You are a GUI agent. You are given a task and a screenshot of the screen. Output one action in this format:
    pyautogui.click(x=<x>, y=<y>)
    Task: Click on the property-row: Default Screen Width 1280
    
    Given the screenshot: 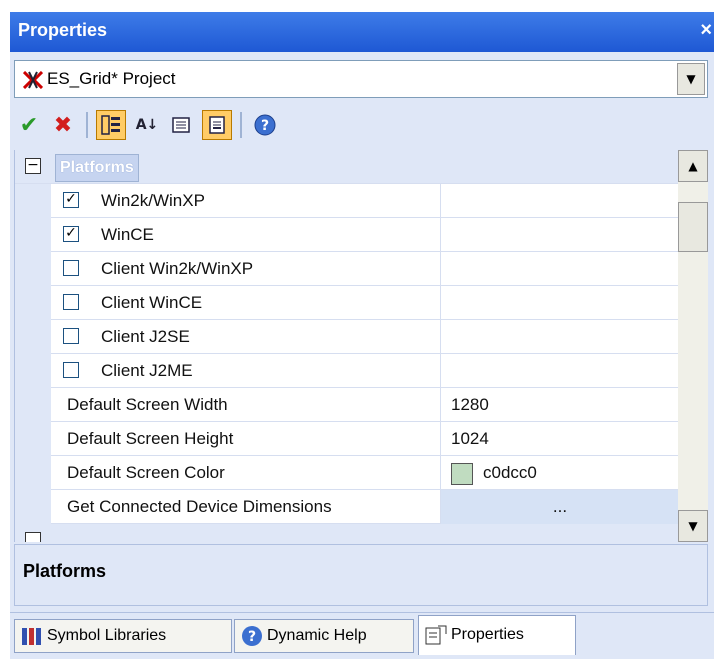 What is the action you would take?
    pyautogui.click(x=347, y=405)
    